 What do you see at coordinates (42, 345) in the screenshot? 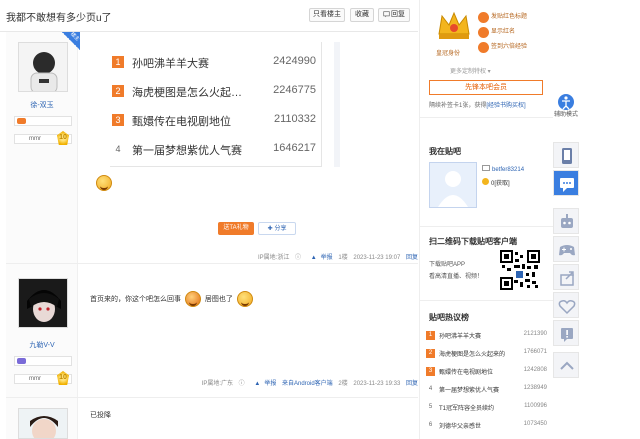
I see `author-name: 九勒V-V` at bounding box center [42, 345].